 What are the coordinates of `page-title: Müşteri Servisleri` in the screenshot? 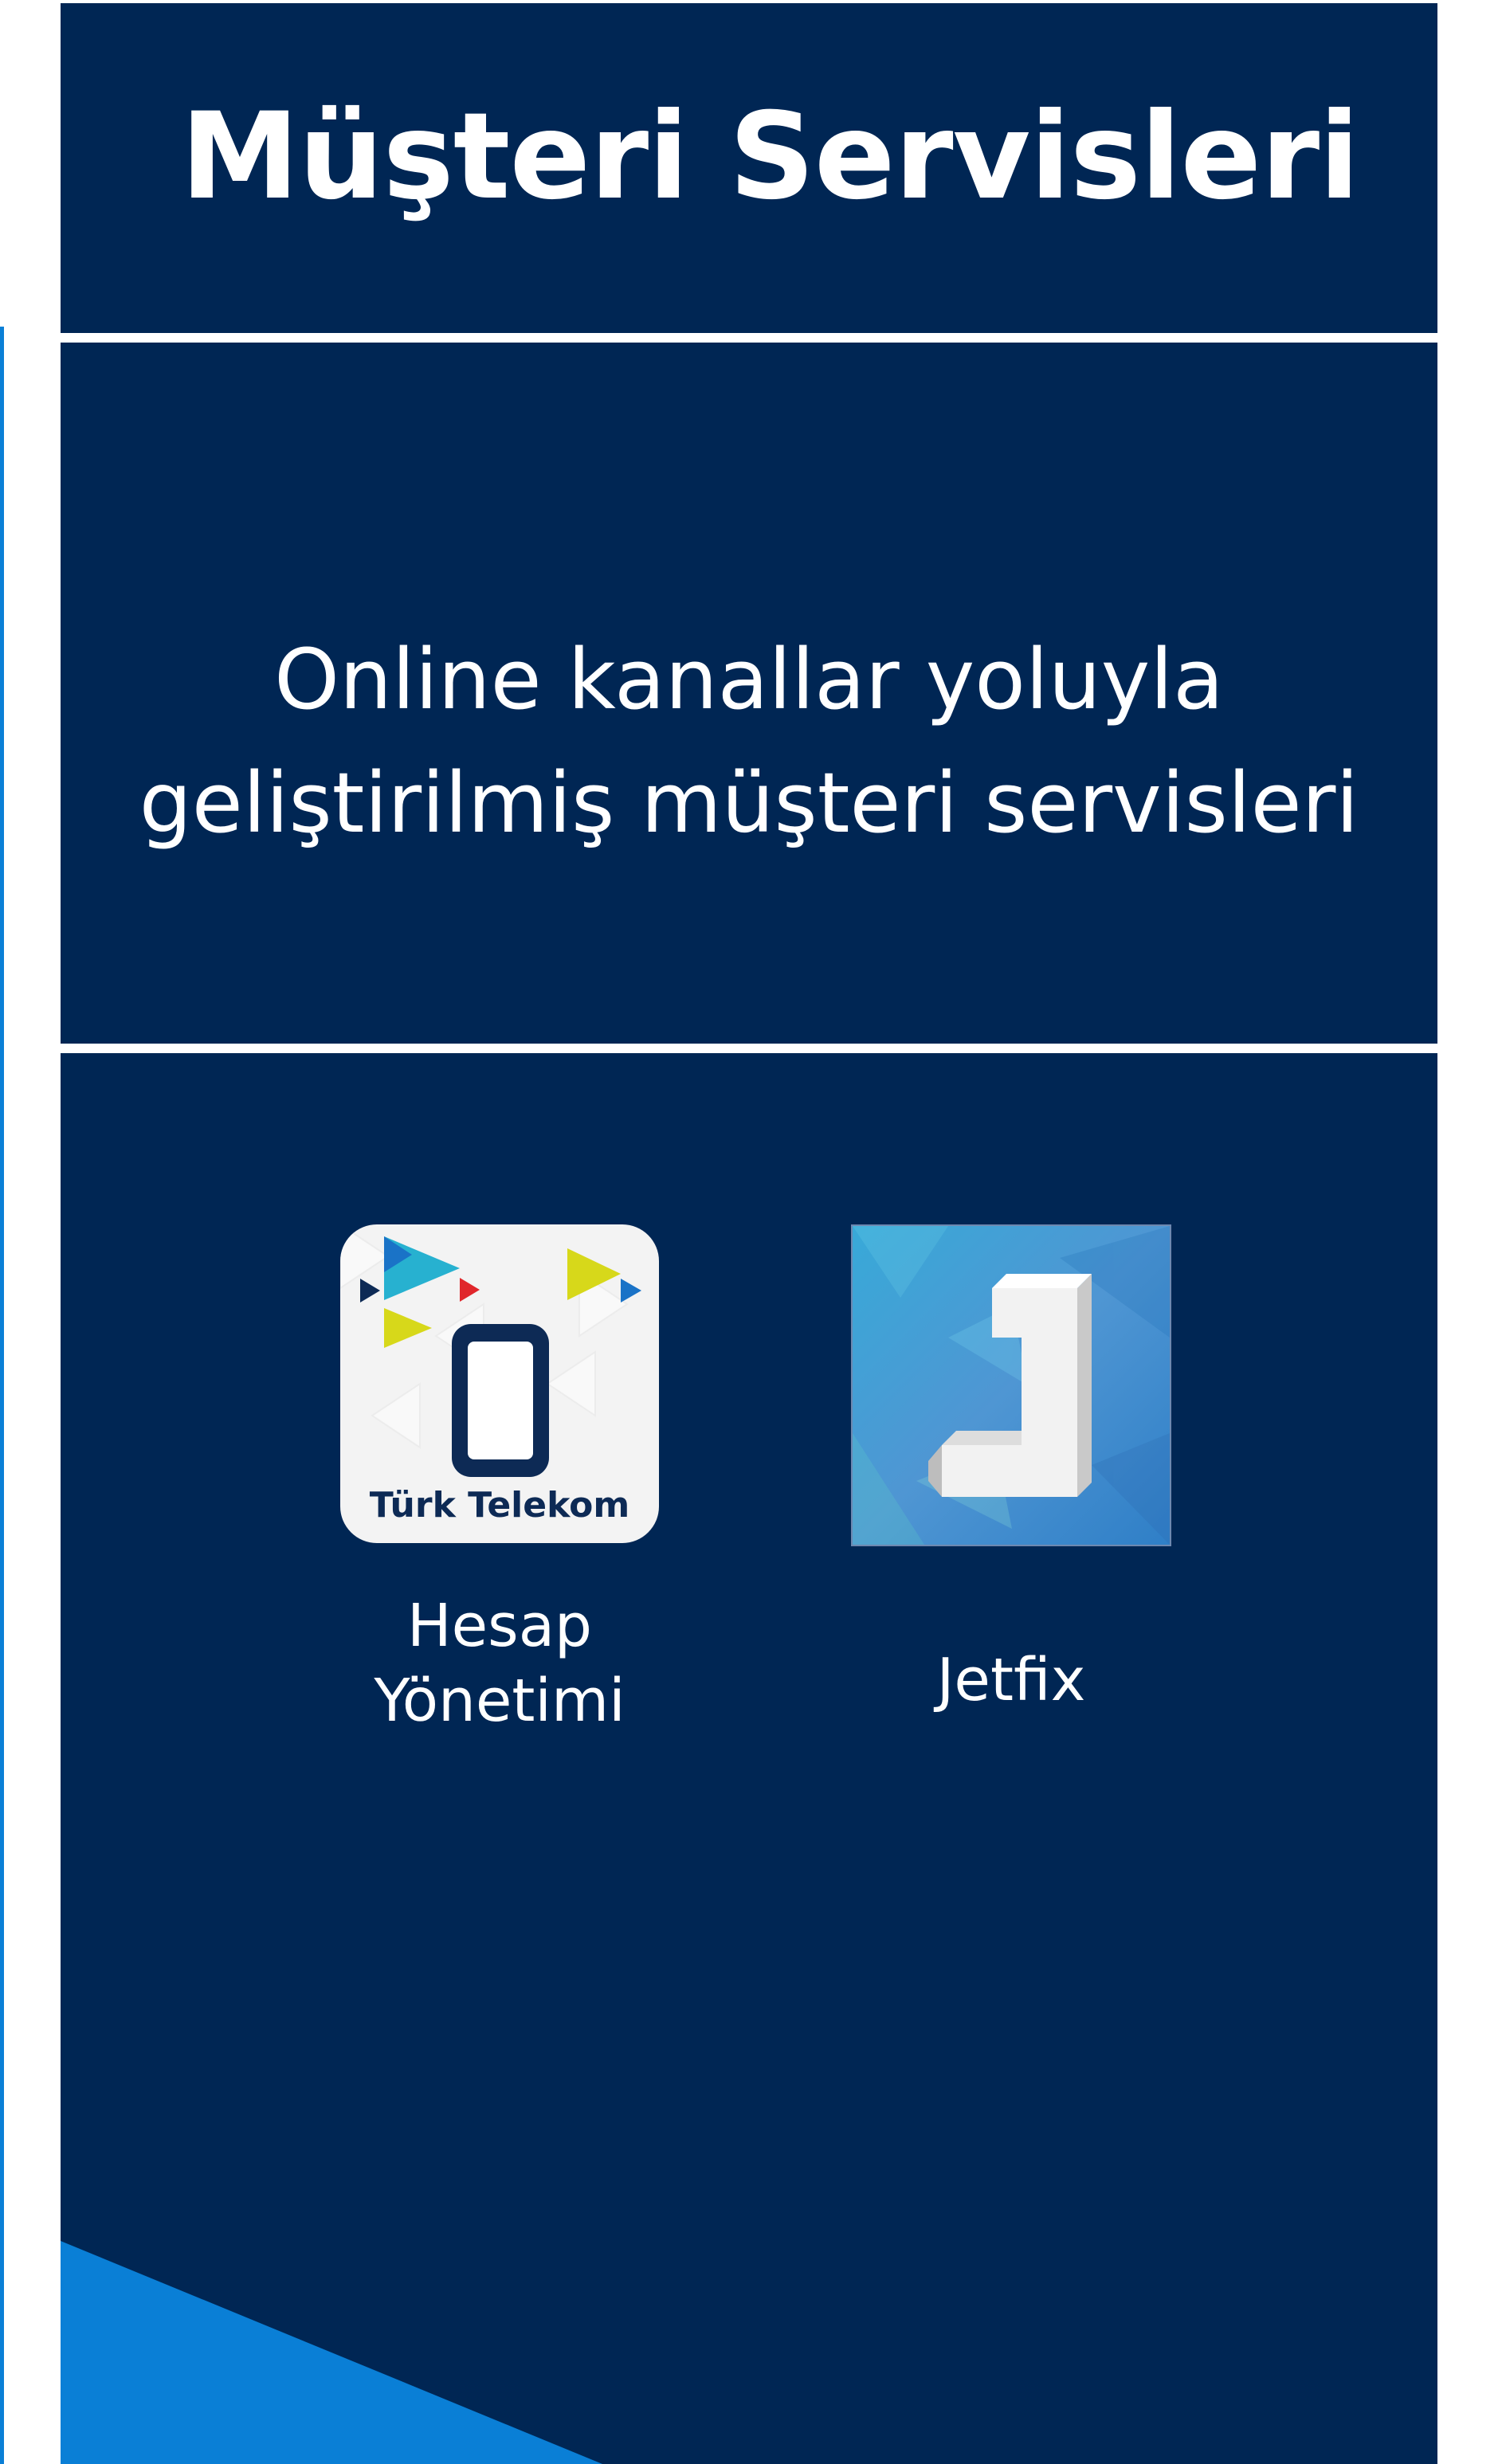 It's located at (769, 157).